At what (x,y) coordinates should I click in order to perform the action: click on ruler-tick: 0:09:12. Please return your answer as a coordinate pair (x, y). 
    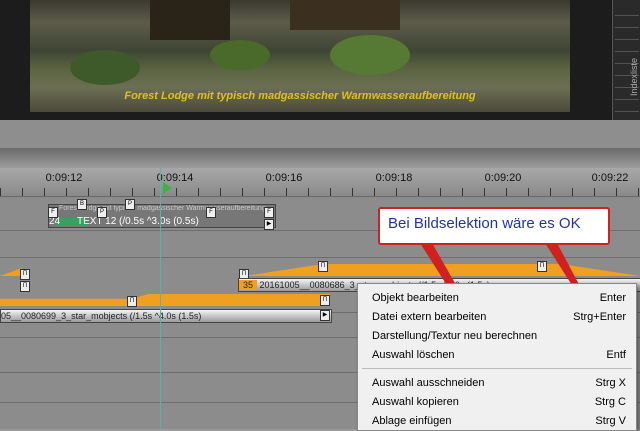
    Looking at the image, I should click on (64, 178).